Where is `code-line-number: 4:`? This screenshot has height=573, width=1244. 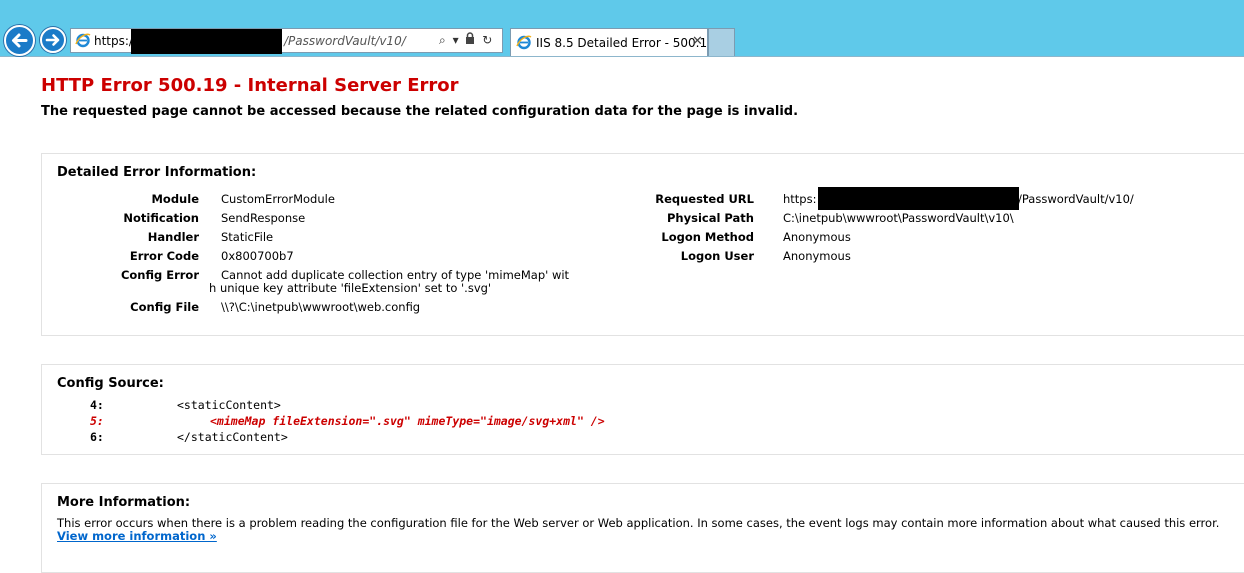
code-line-number: 4: is located at coordinates (97, 405).